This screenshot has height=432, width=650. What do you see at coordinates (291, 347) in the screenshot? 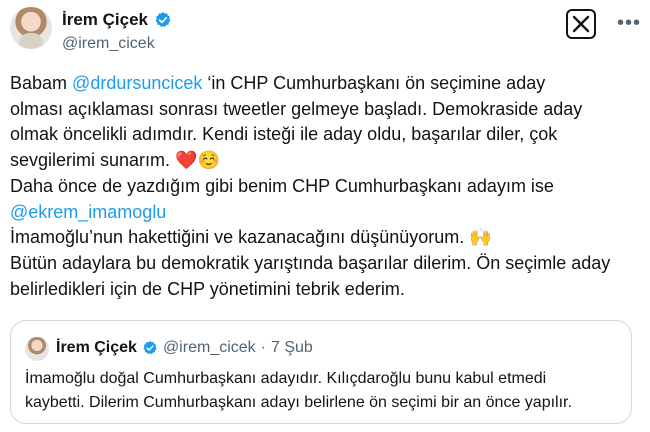
I see `quoted-tweet-date: 7 Şub` at bounding box center [291, 347].